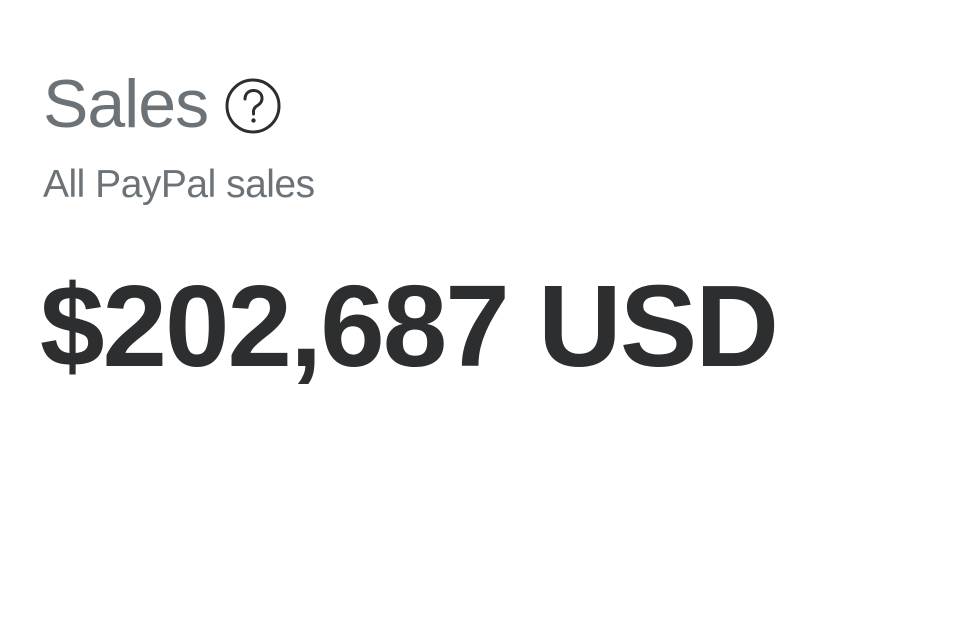 This screenshot has height=618, width=966. I want to click on card-subtitle: All PayPal sales, so click(179, 184).